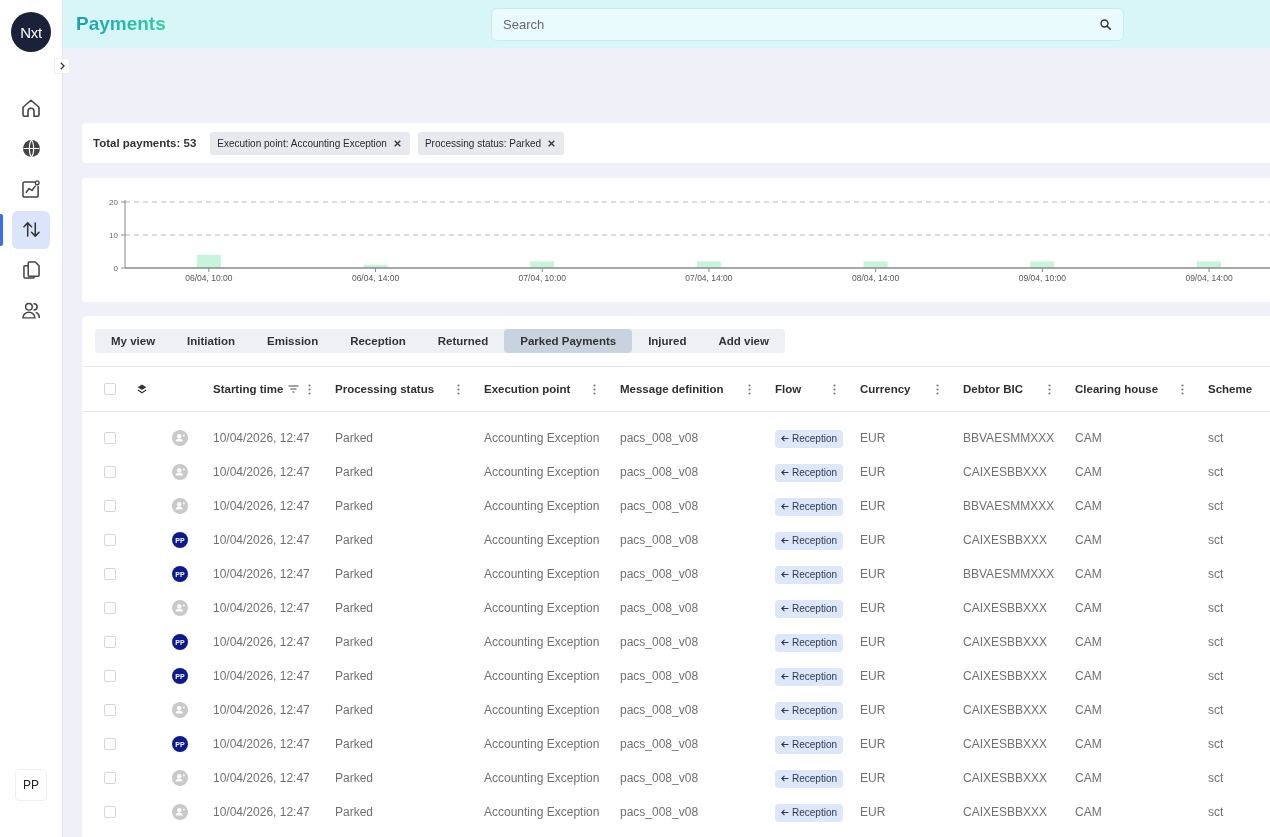 This screenshot has width=1270, height=837. What do you see at coordinates (211, 341) in the screenshot?
I see `view-tab: Initiation` at bounding box center [211, 341].